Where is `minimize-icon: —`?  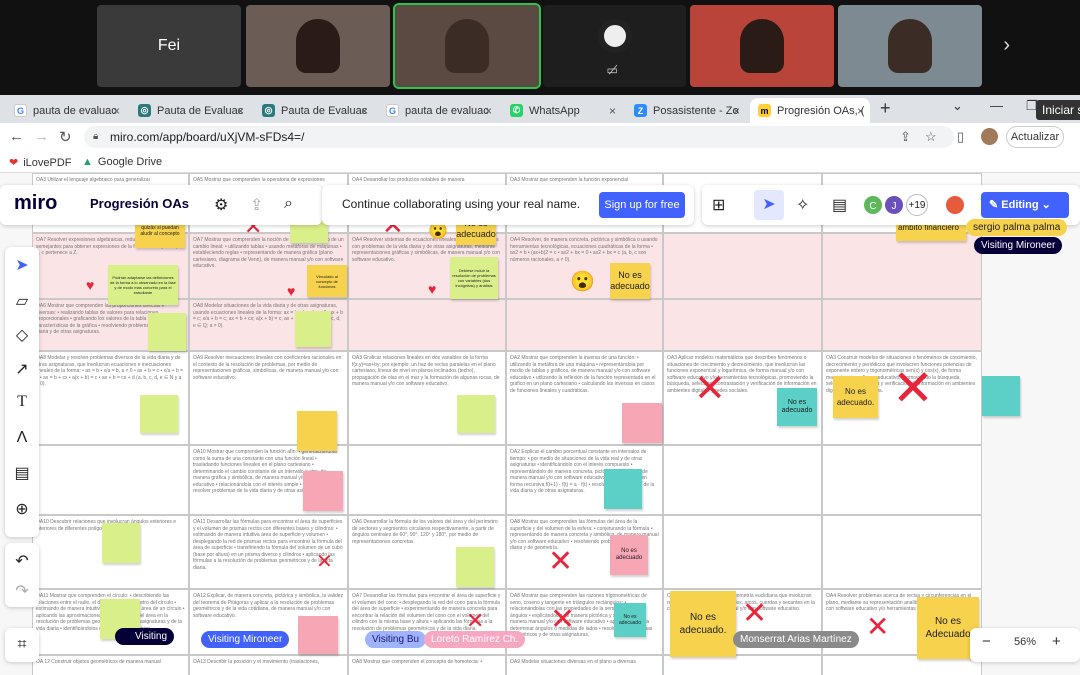
minimize-icon: — is located at coordinates (996, 105).